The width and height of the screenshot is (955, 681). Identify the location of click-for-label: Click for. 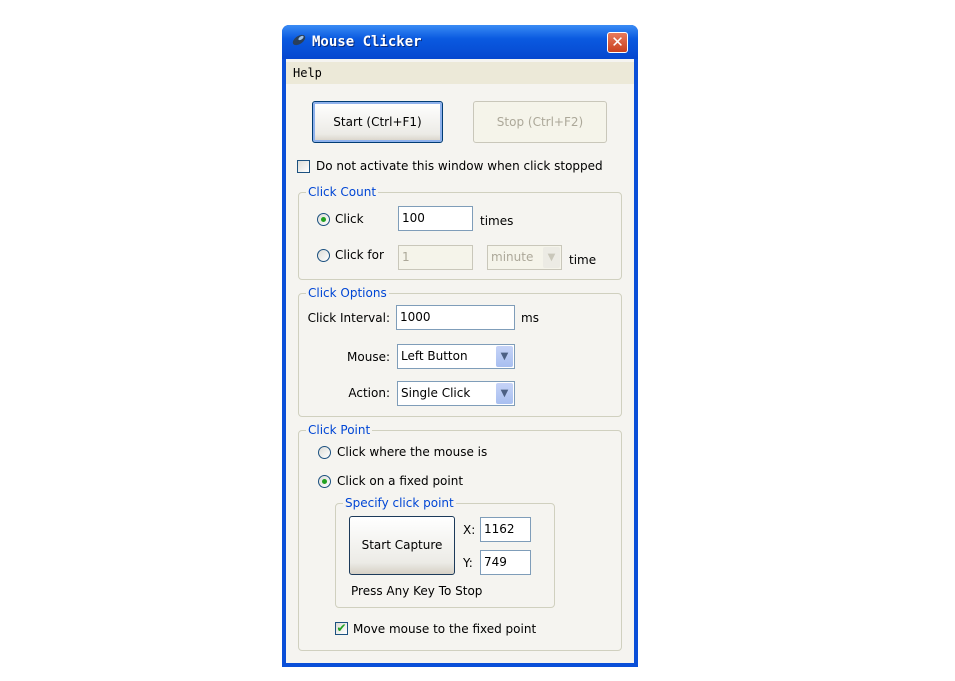
(359, 255).